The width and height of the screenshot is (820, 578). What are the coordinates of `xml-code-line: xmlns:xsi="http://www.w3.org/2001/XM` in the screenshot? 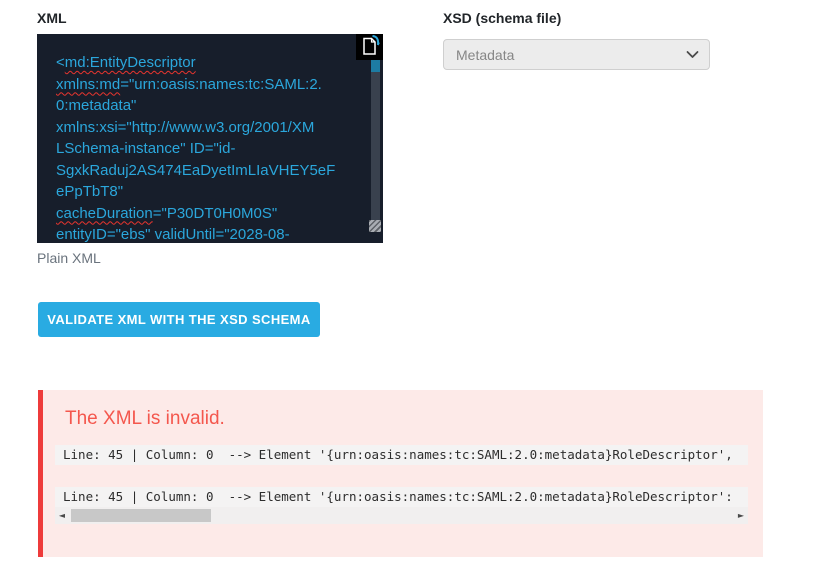 It's located at (203, 128).